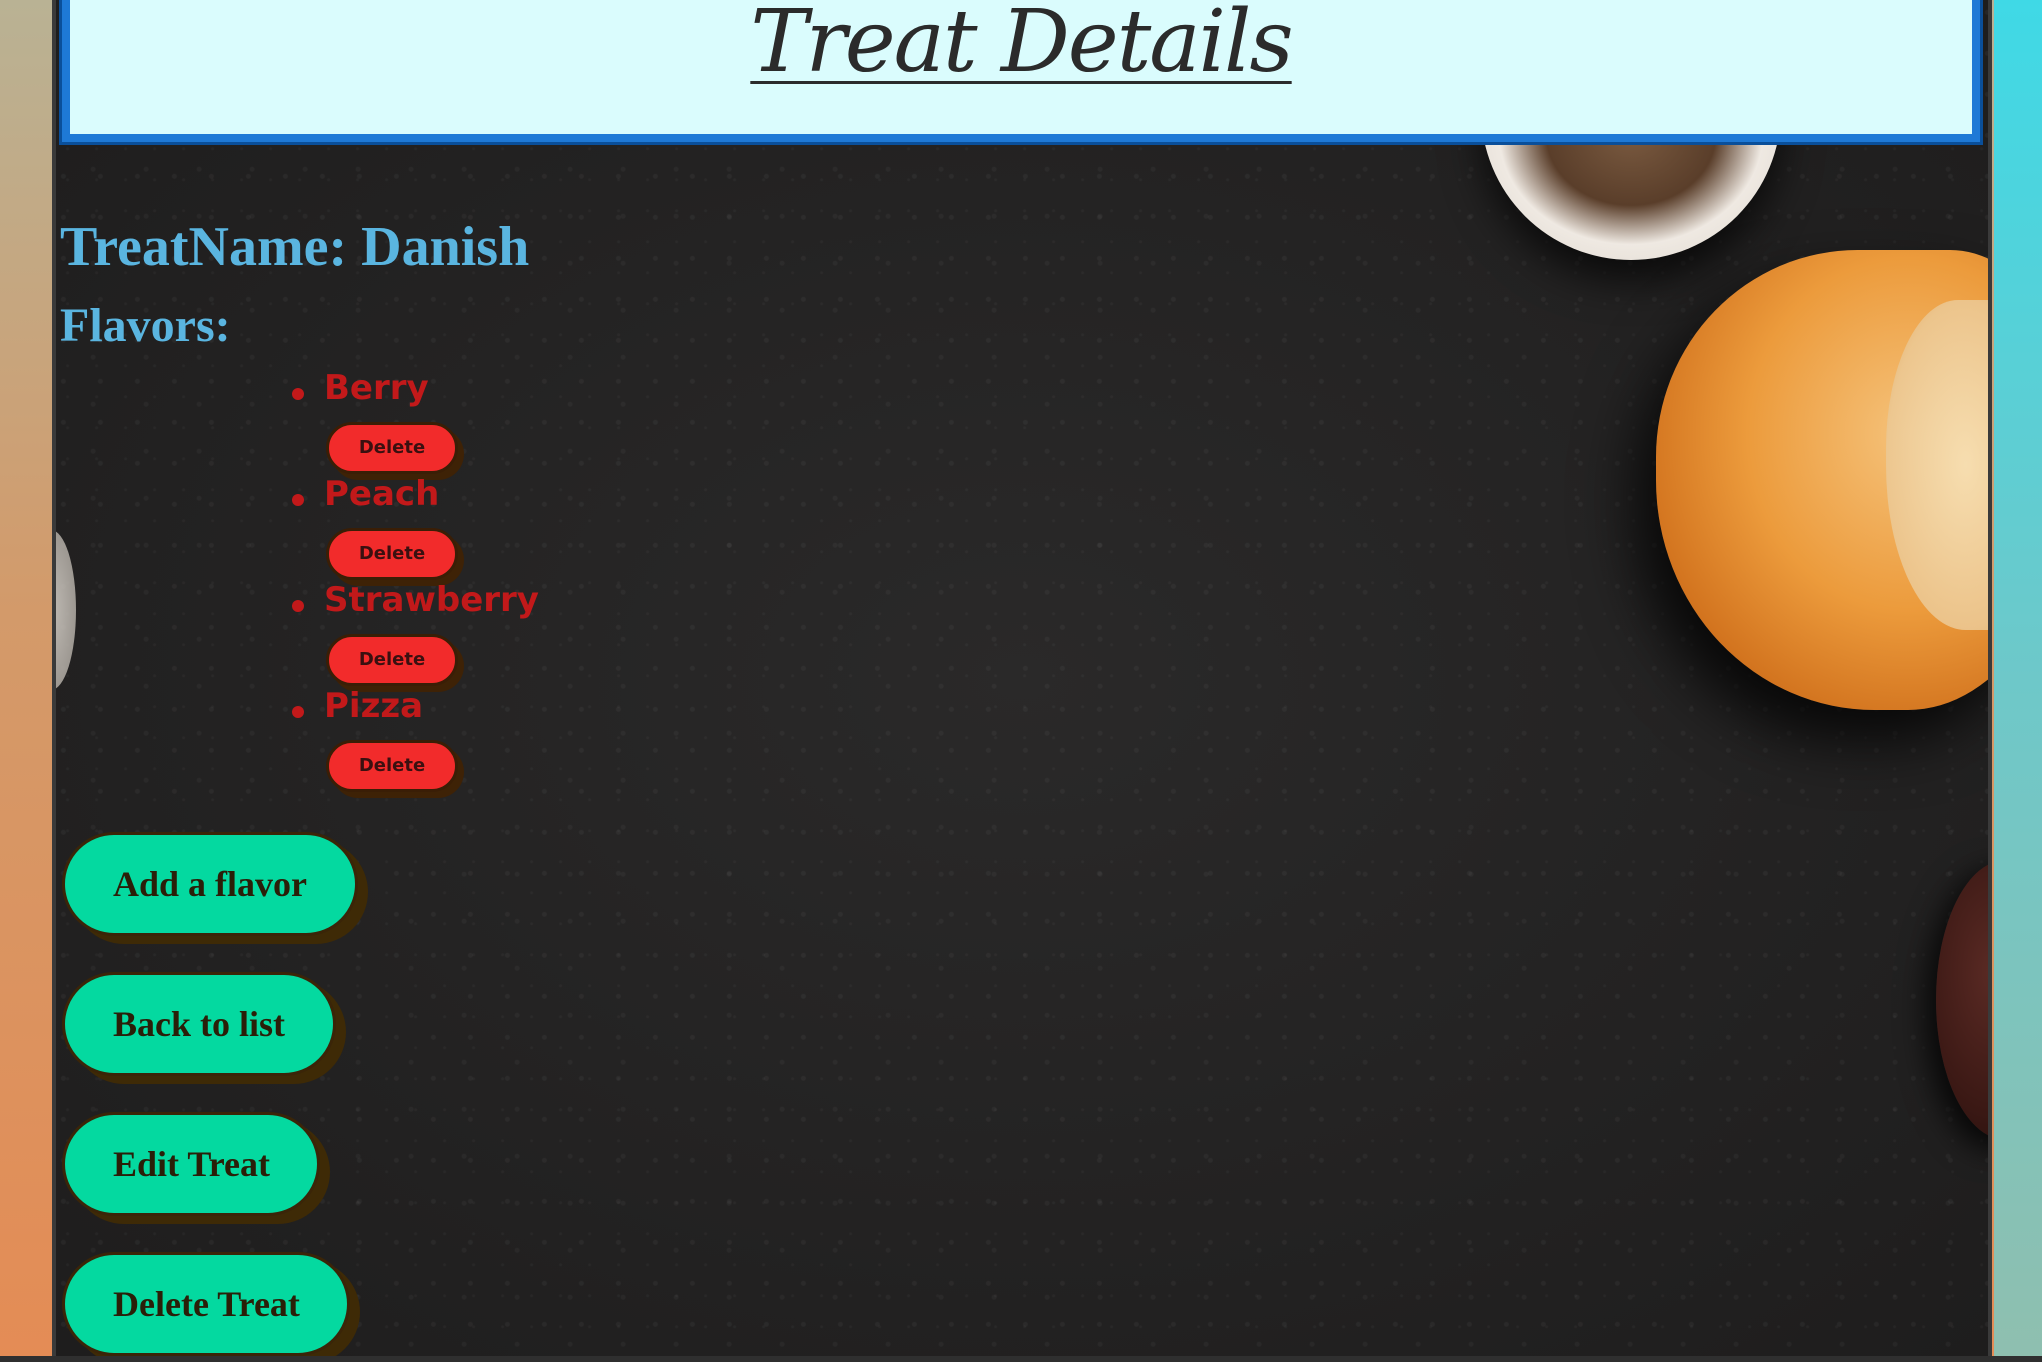 This screenshot has width=2042, height=1362. Describe the element at coordinates (2018, 681) in the screenshot. I see `right-background-strip` at that location.